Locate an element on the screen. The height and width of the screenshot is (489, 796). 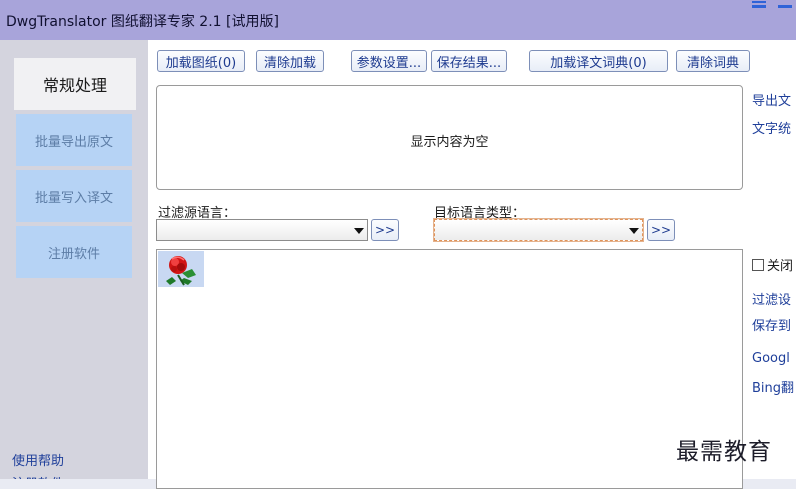
sidebar-item-batch-export: 批量导出原文 is located at coordinates (74, 140).